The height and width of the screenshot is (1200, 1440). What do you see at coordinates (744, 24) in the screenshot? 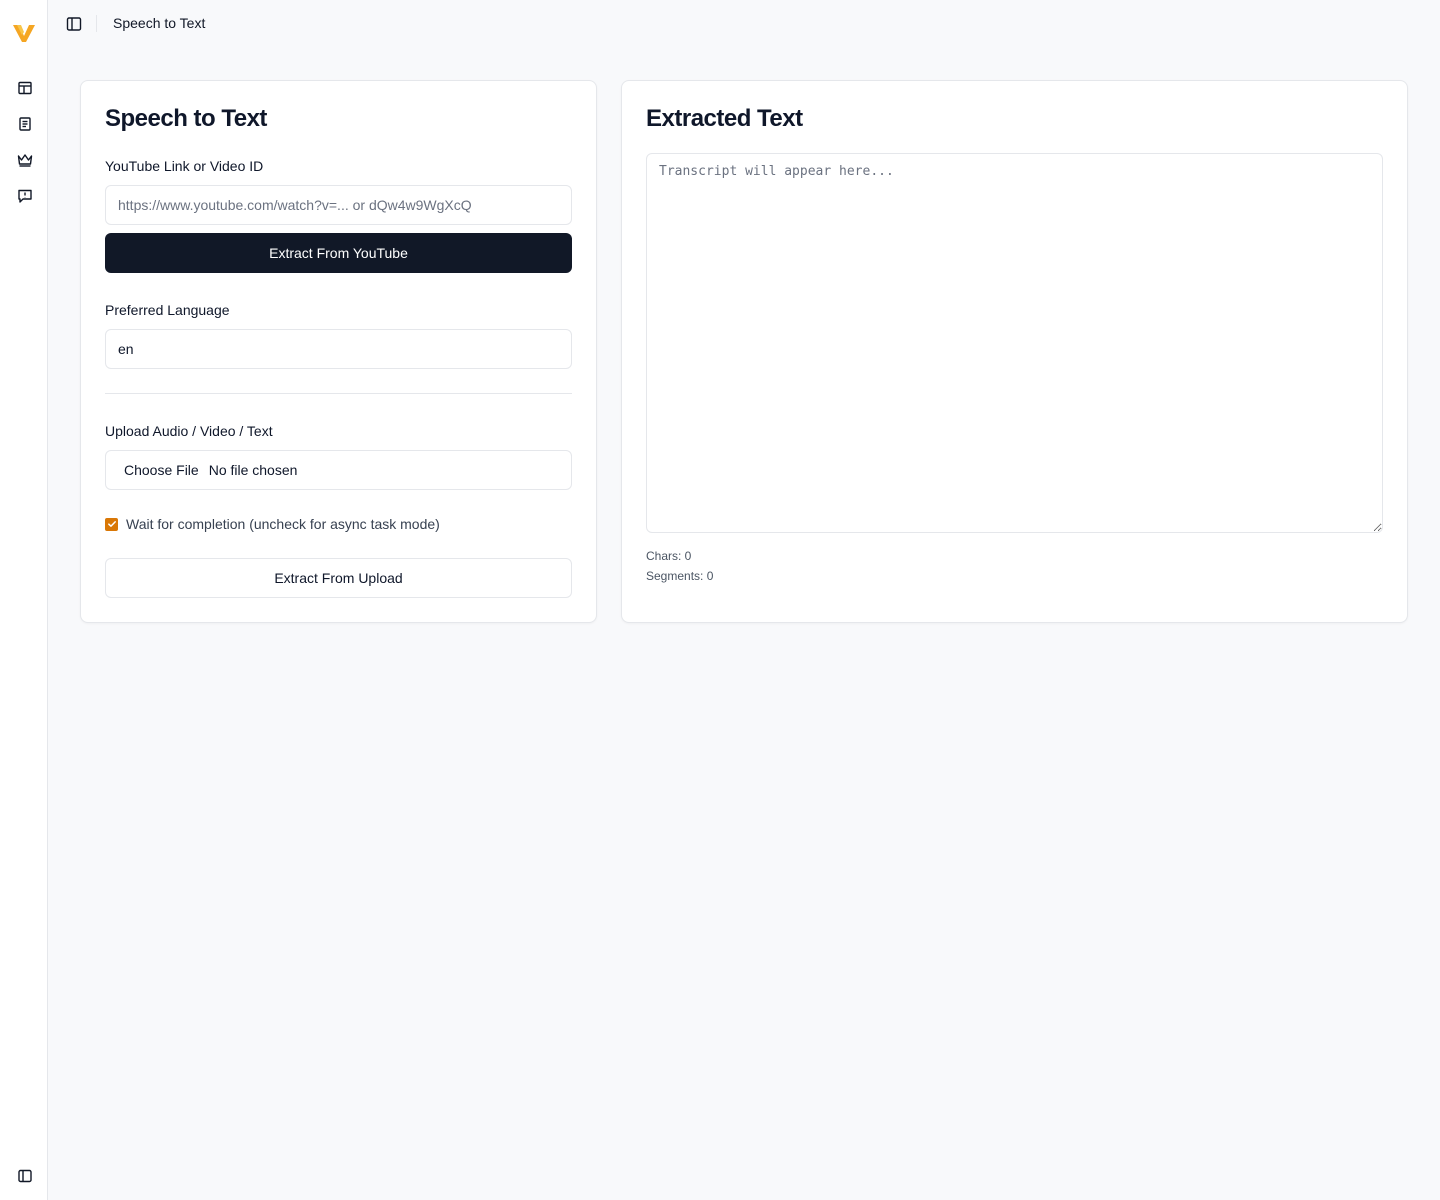
I see `top-bar: Speech to Text` at bounding box center [744, 24].